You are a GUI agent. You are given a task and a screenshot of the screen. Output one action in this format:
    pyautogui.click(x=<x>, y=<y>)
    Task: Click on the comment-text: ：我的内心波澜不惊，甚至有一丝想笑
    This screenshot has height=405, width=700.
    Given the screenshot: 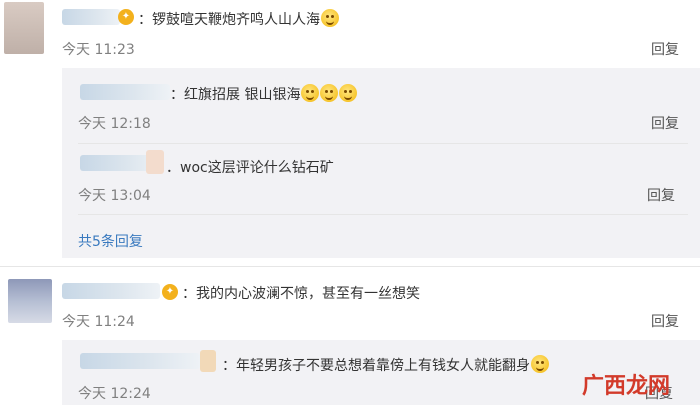 What is the action you would take?
    pyautogui.click(x=301, y=294)
    